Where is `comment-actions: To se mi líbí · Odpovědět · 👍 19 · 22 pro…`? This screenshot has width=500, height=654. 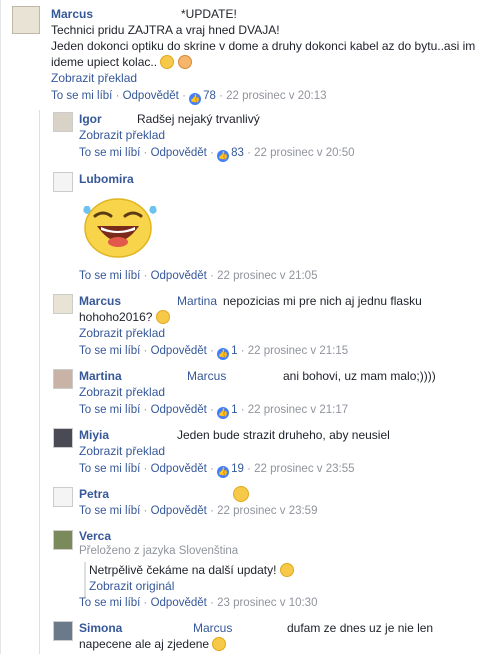 comment-actions: To se mi líbí · Odpovědět · 👍 19 · 22 pro… is located at coordinates (217, 470).